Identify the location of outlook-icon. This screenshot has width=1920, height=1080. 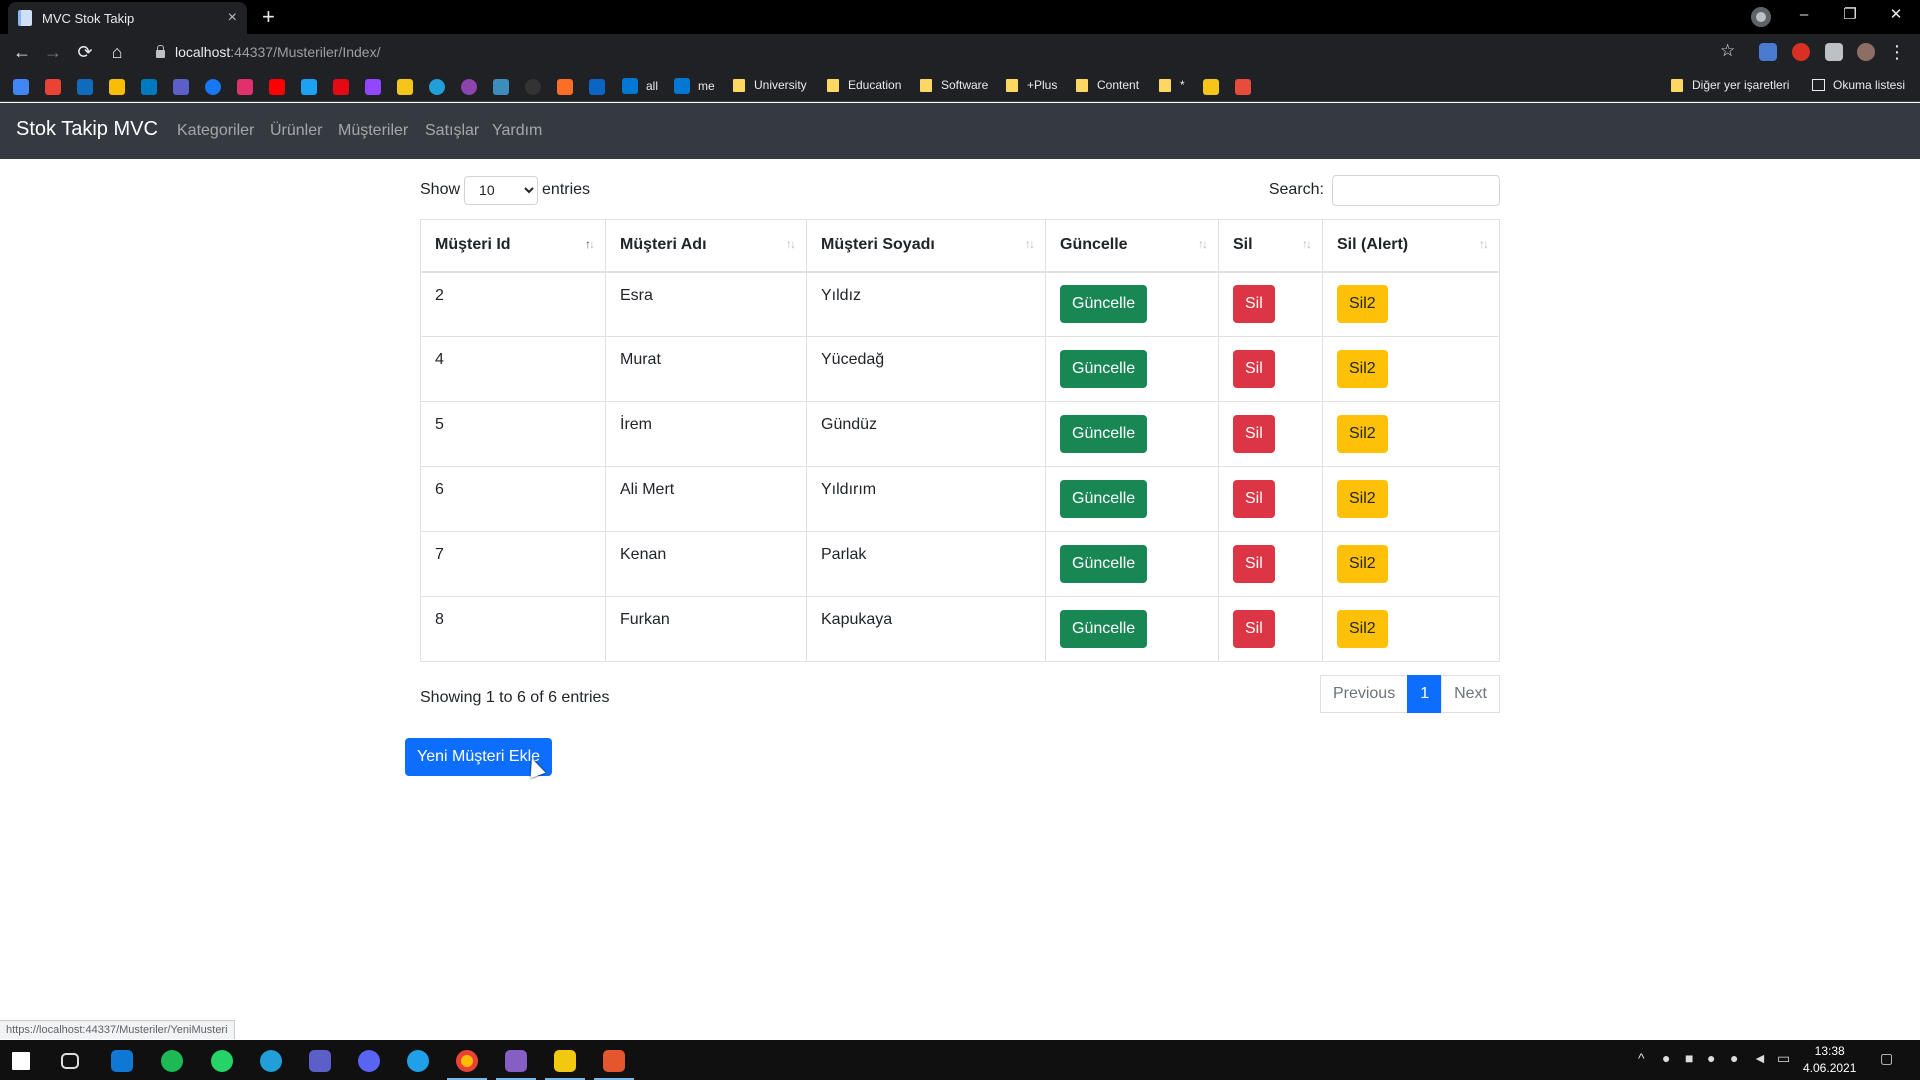
(85, 87).